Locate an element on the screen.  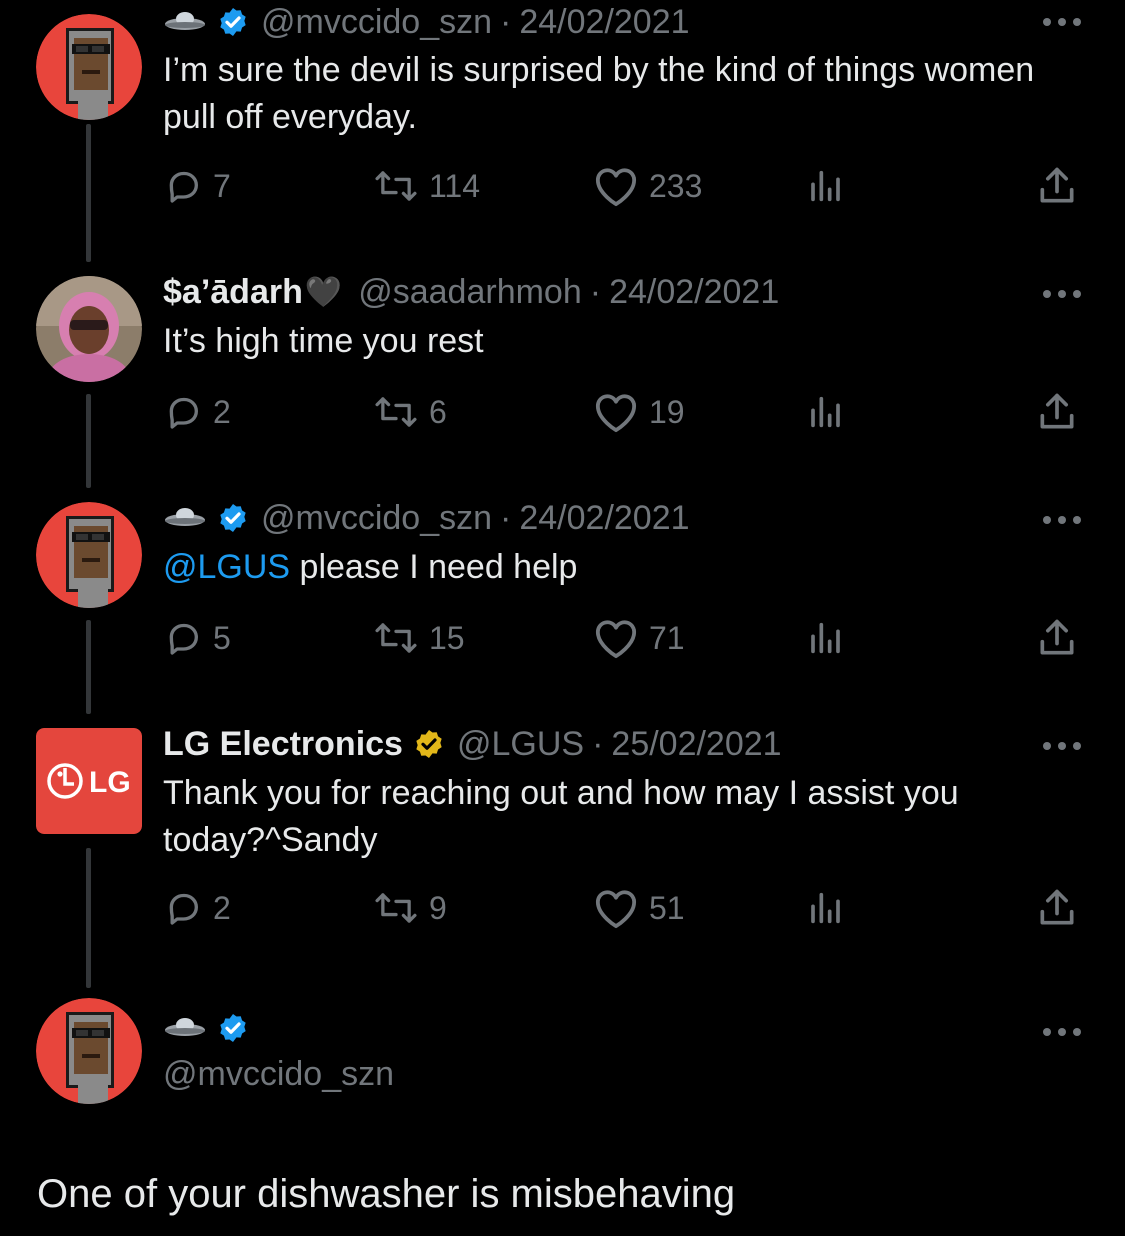
tweet-actions: 2 9 51 is located at coordinates (623, 908).